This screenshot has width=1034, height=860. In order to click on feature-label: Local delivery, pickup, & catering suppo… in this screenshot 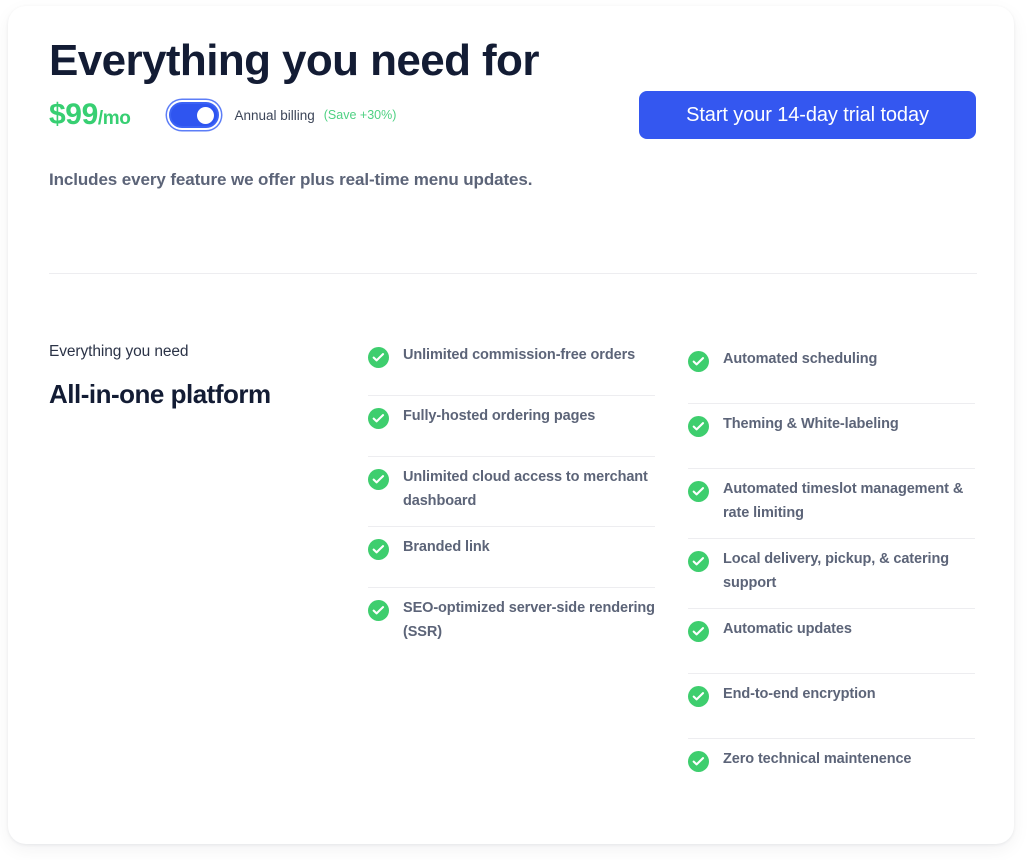, I will do `click(836, 570)`.